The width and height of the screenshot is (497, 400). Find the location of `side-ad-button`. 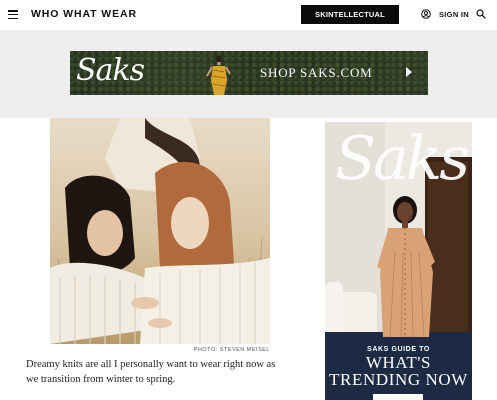

side-ad-button is located at coordinates (398, 397).